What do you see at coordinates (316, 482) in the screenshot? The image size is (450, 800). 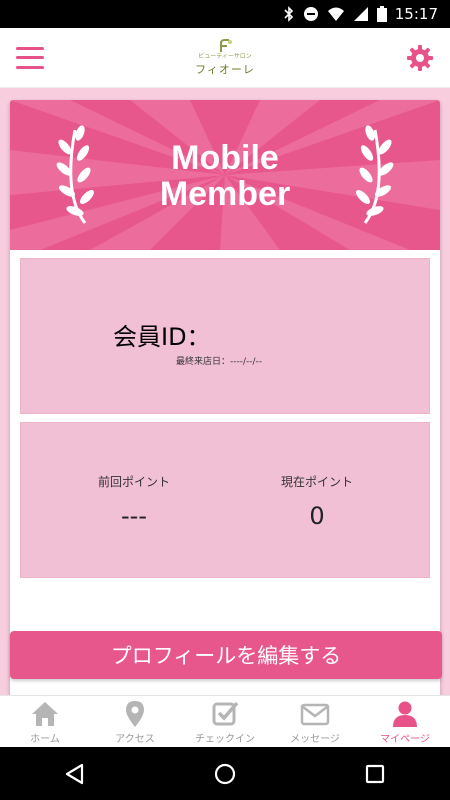 I see `current-points-label: 現在ポイント` at bounding box center [316, 482].